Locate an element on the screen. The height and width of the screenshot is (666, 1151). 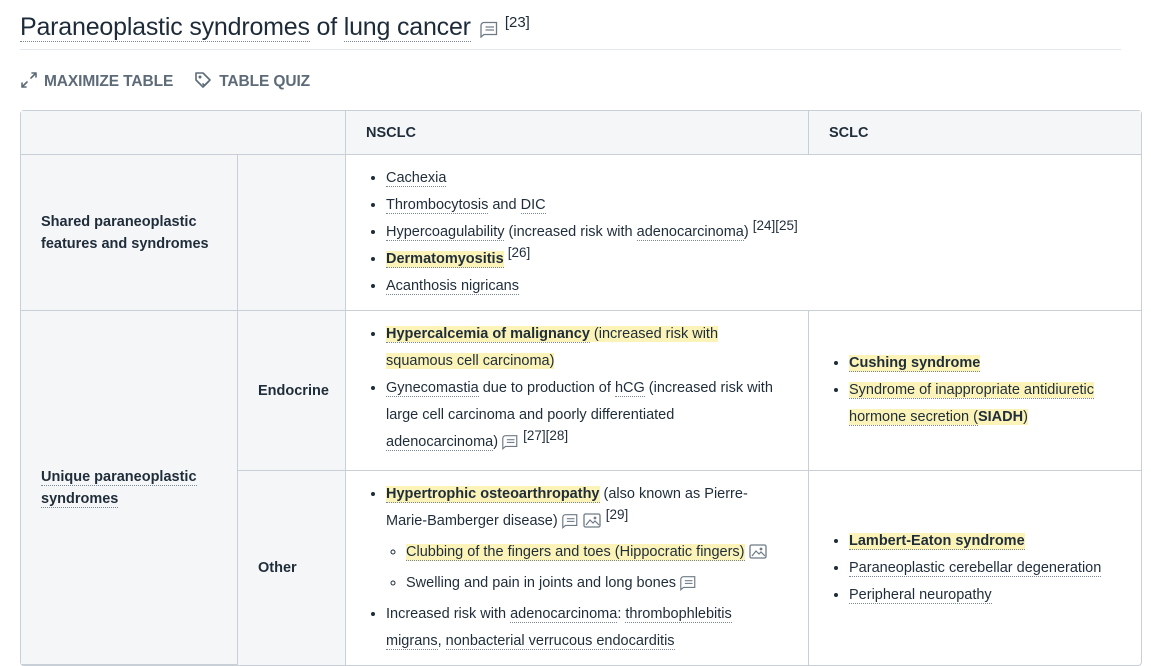
reference-link: [24][25] is located at coordinates (775, 225).